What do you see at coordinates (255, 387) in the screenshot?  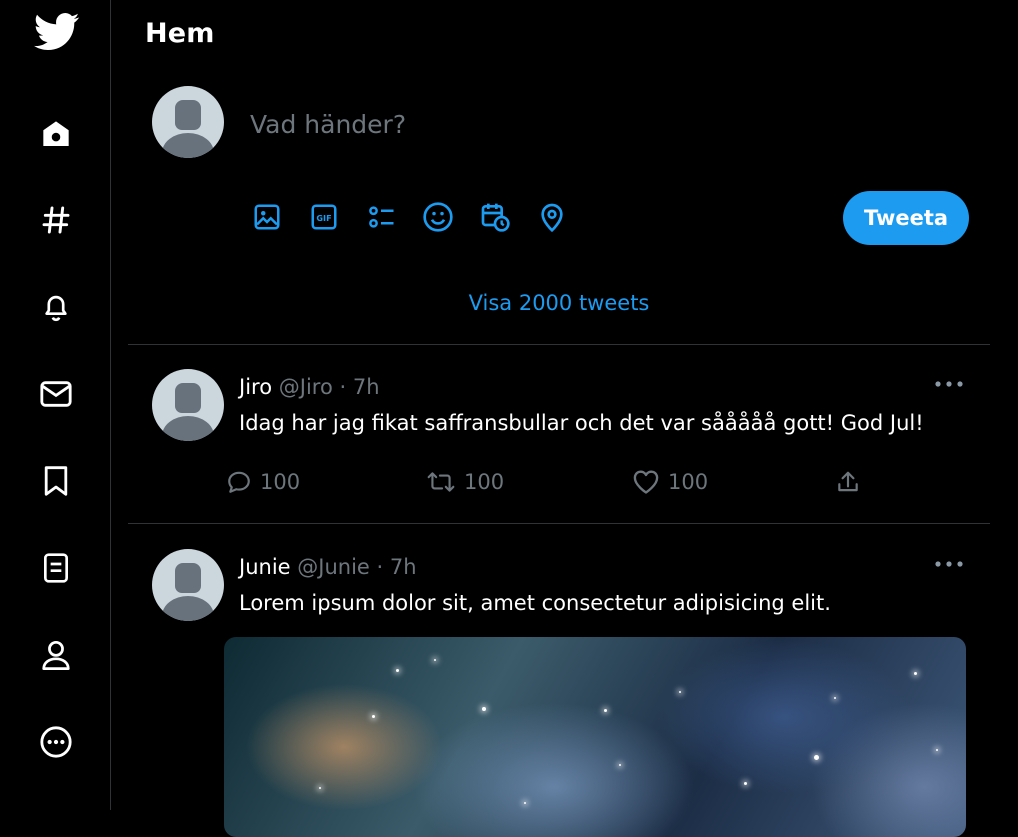 I see `tweet-author-name: Jiro` at bounding box center [255, 387].